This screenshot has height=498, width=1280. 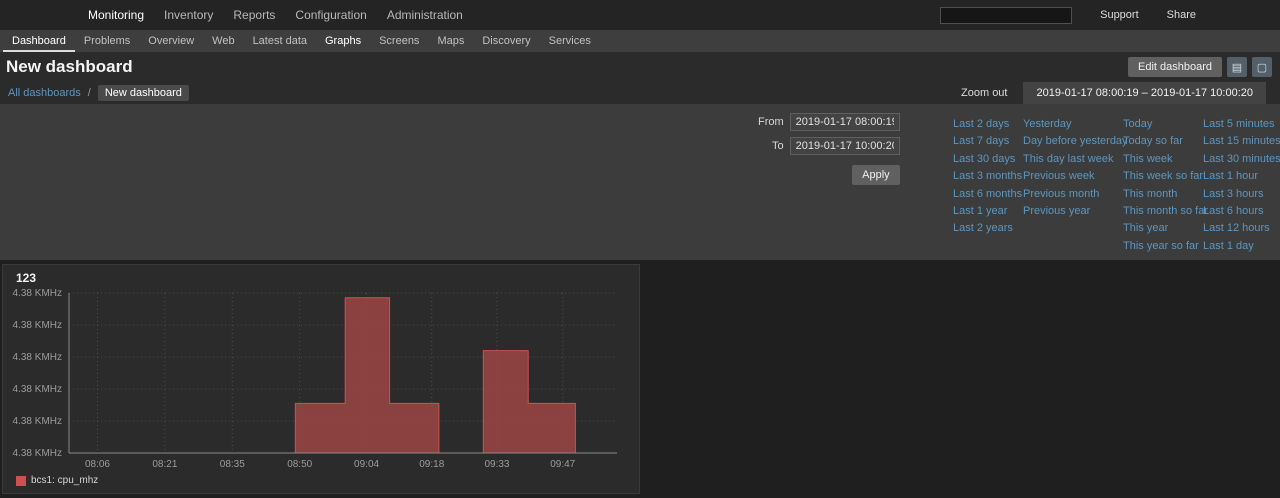 I want to click on apply-button: Apply, so click(x=876, y=175).